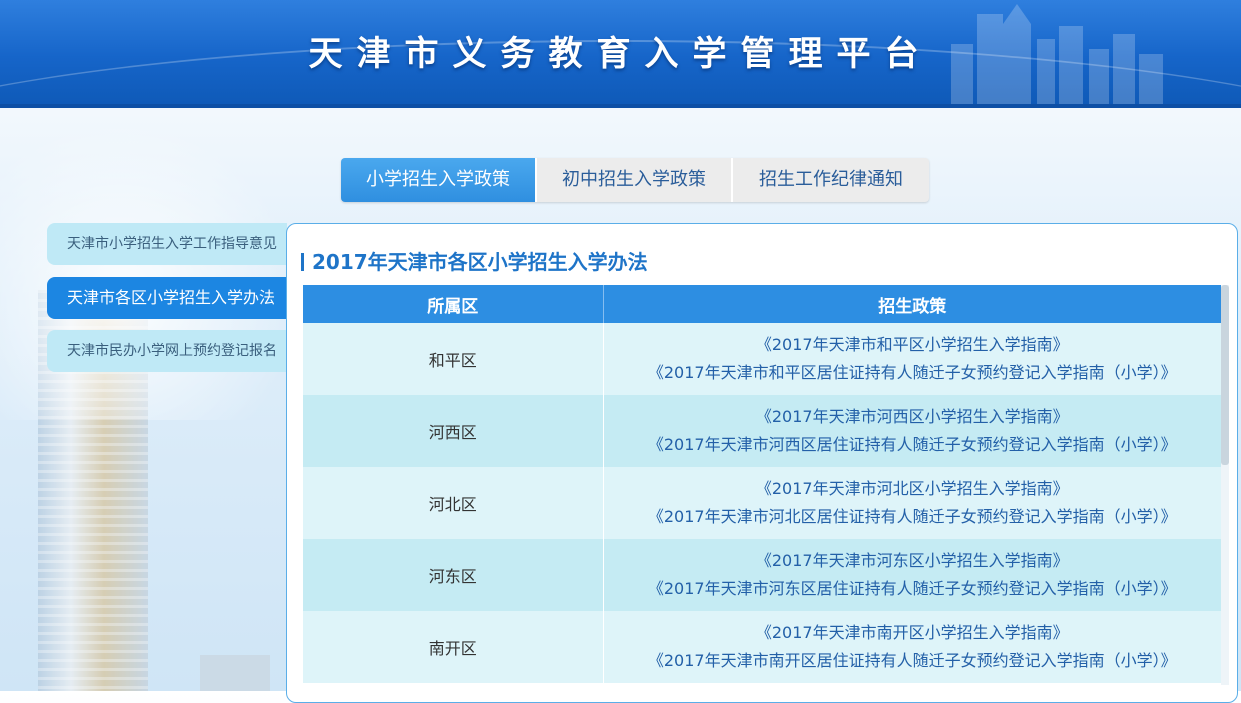 The image size is (1241, 703). I want to click on background-building, so click(235, 673).